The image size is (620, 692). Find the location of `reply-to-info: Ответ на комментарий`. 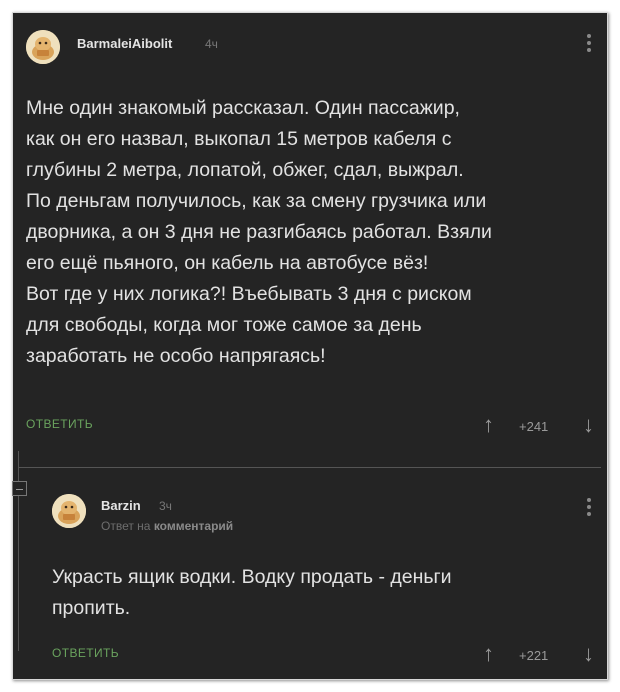

reply-to-info: Ответ на комментарий is located at coordinates (167, 526).